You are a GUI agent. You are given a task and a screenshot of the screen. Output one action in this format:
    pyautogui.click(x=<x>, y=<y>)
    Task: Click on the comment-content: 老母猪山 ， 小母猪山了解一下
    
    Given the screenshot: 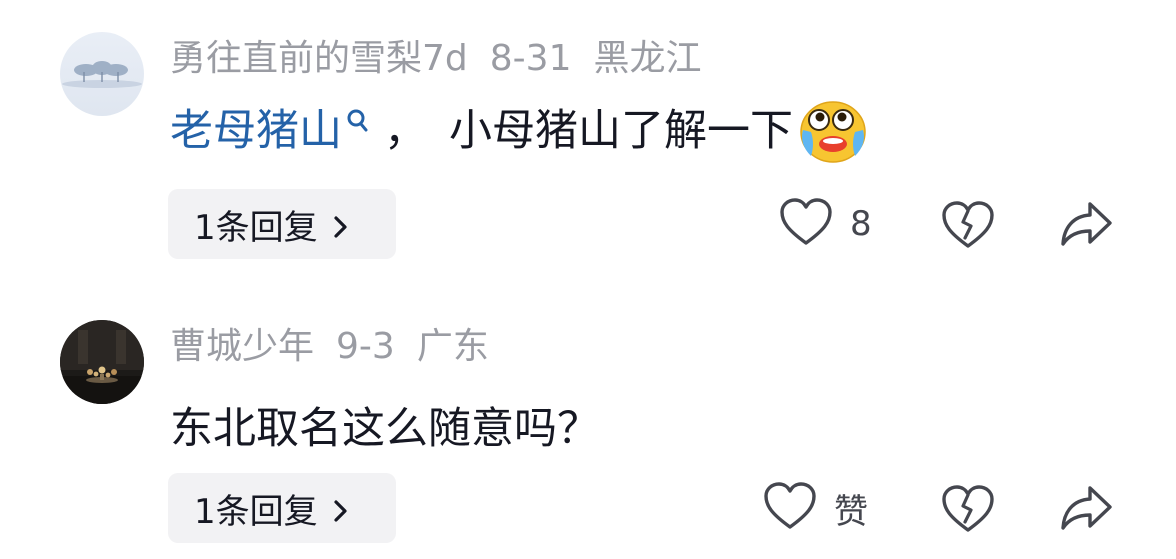 What is the action you would take?
    pyautogui.click(x=519, y=131)
    